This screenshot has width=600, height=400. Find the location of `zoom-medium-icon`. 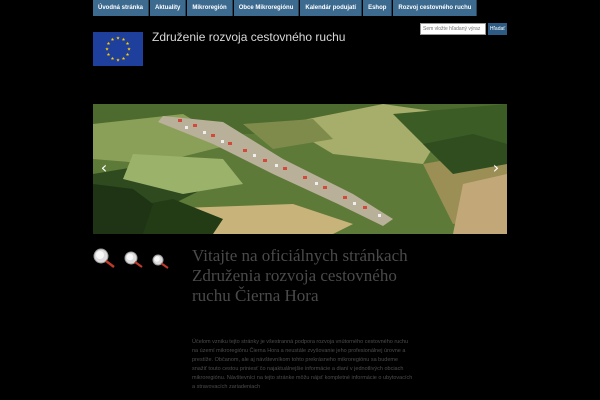

zoom-medium-icon is located at coordinates (133, 259).